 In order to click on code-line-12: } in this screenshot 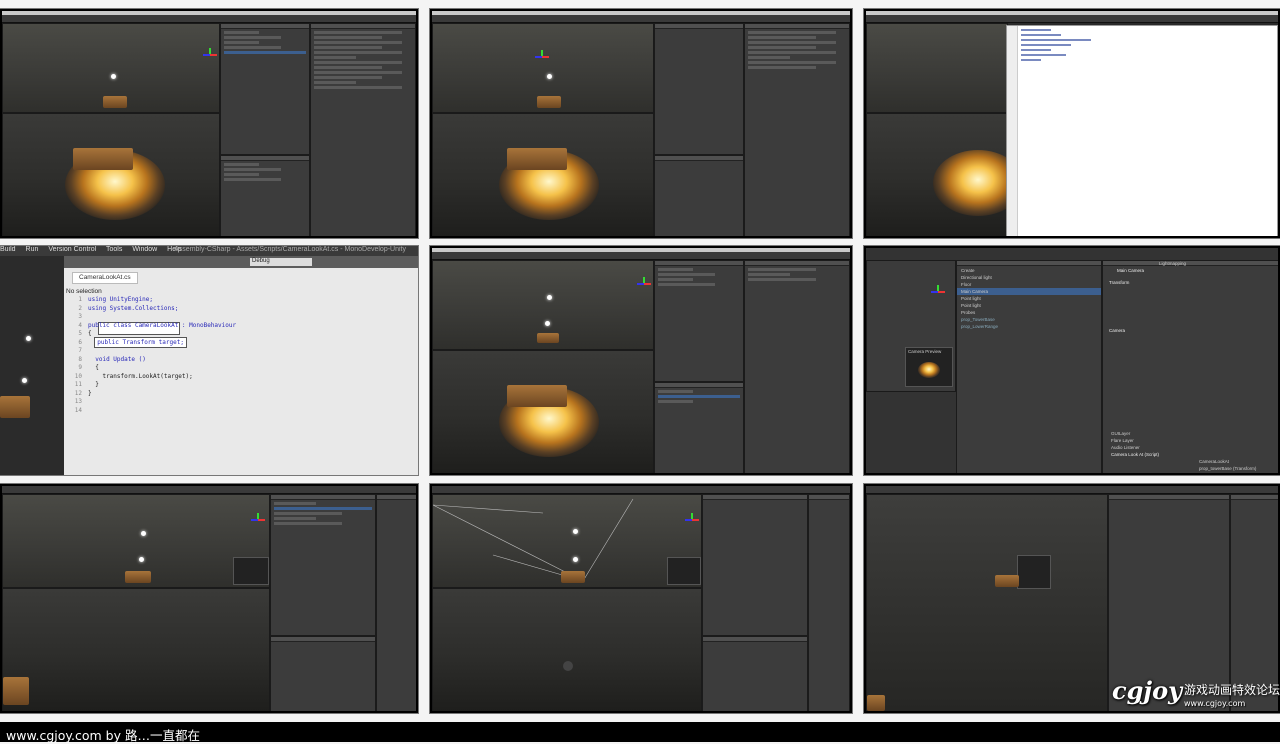, I will do `click(90, 393)`.